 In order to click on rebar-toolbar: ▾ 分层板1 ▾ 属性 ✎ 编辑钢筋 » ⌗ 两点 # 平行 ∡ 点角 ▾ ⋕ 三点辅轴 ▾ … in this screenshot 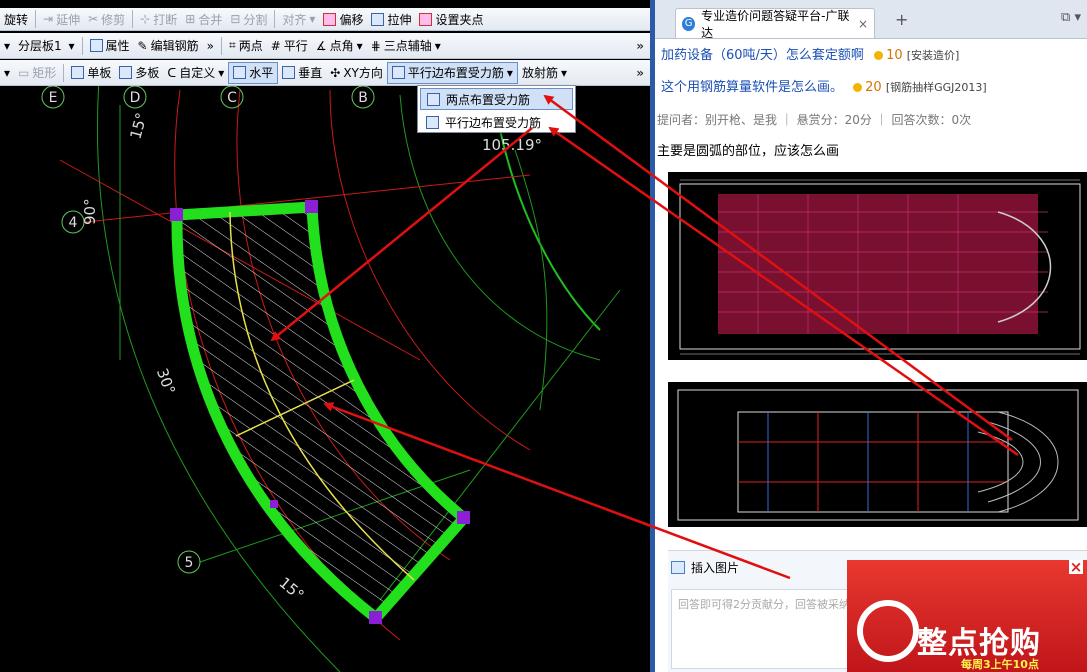, I will do `click(325, 46)`.